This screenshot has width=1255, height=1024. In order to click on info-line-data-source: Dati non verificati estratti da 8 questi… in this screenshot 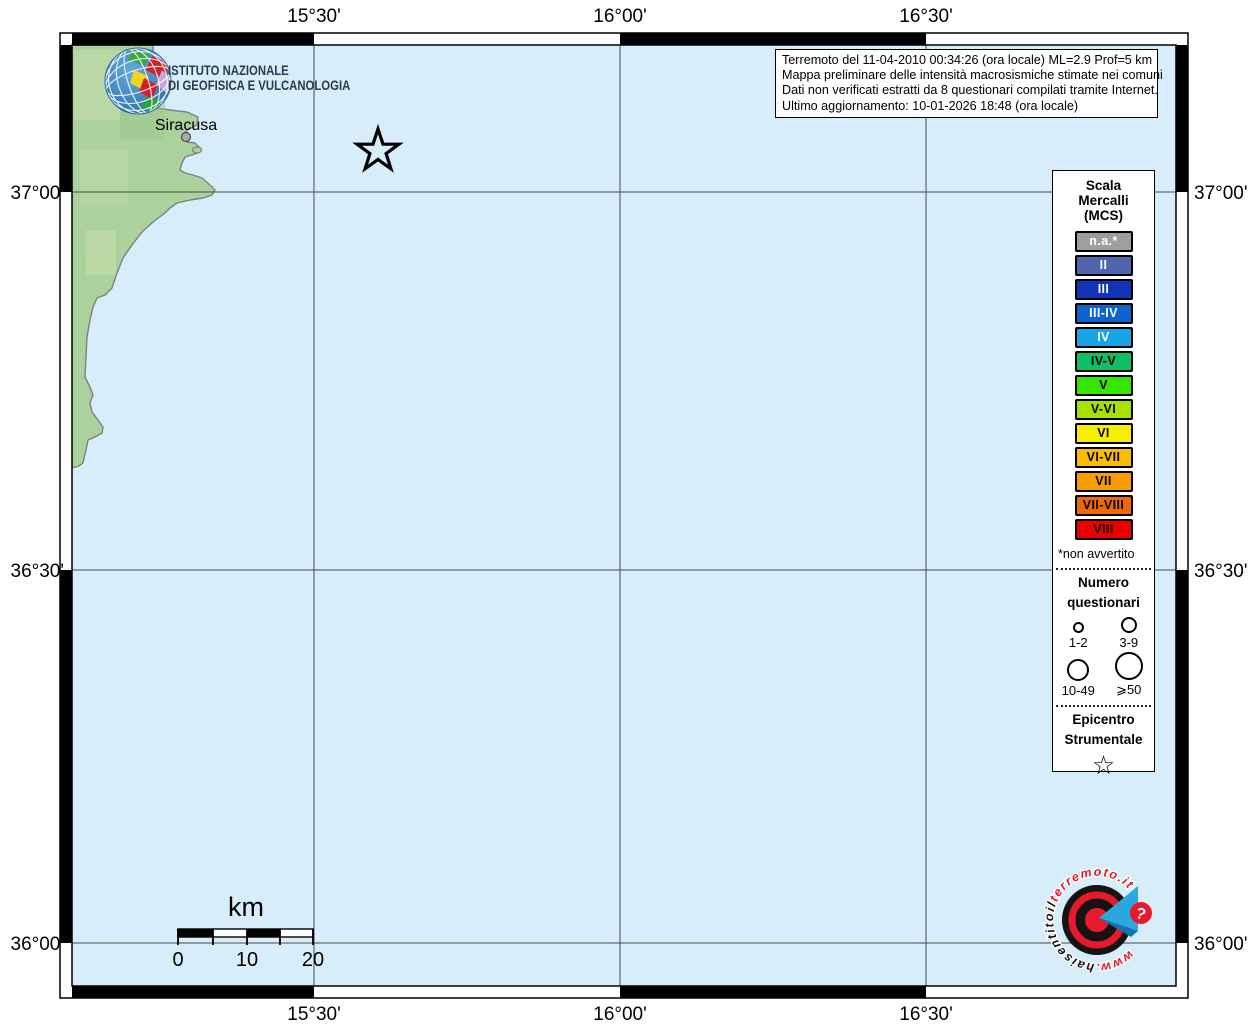, I will do `click(970, 90)`.